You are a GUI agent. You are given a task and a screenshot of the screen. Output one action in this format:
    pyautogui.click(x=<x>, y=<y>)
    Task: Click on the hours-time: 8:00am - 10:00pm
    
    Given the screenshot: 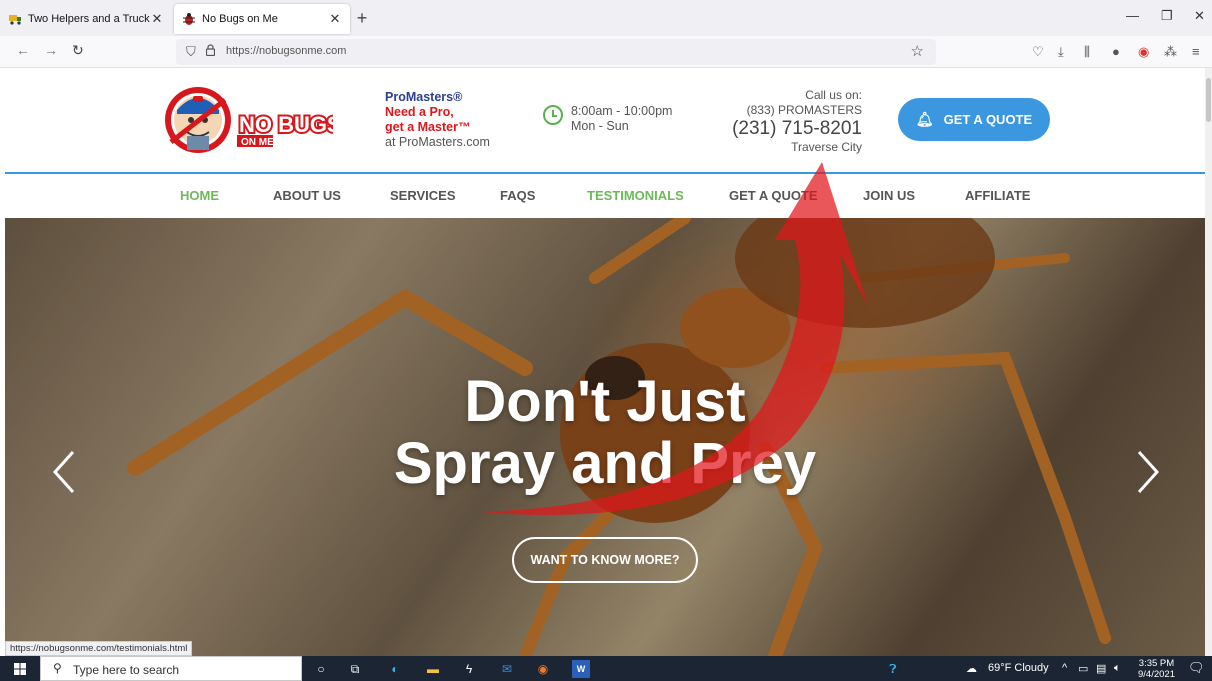 What is the action you would take?
    pyautogui.click(x=622, y=111)
    